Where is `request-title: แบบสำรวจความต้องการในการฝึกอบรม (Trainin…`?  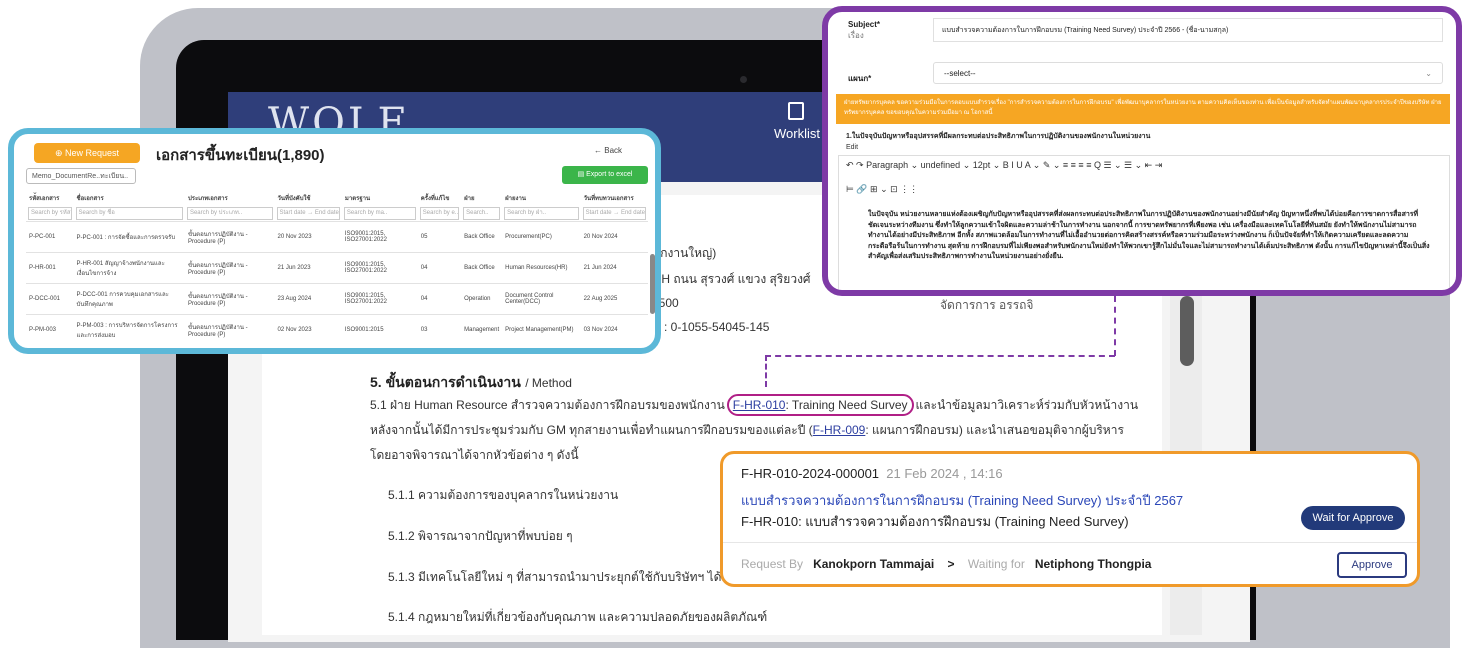 request-title: แบบสำรวจความต้องการในการฝึกอบรม (Trainin… is located at coordinates (962, 500).